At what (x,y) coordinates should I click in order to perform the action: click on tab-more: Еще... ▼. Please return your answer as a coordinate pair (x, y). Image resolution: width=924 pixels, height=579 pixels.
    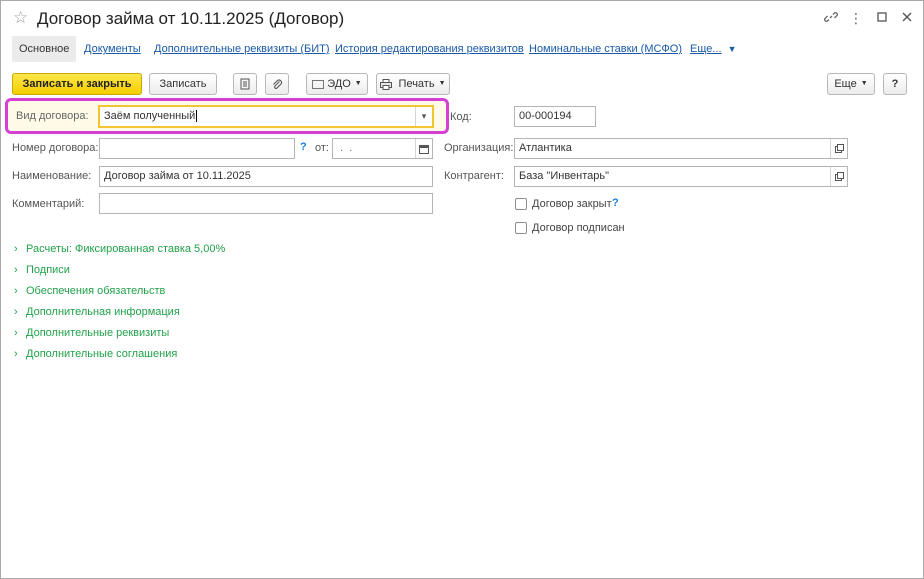
    Looking at the image, I should click on (713, 49).